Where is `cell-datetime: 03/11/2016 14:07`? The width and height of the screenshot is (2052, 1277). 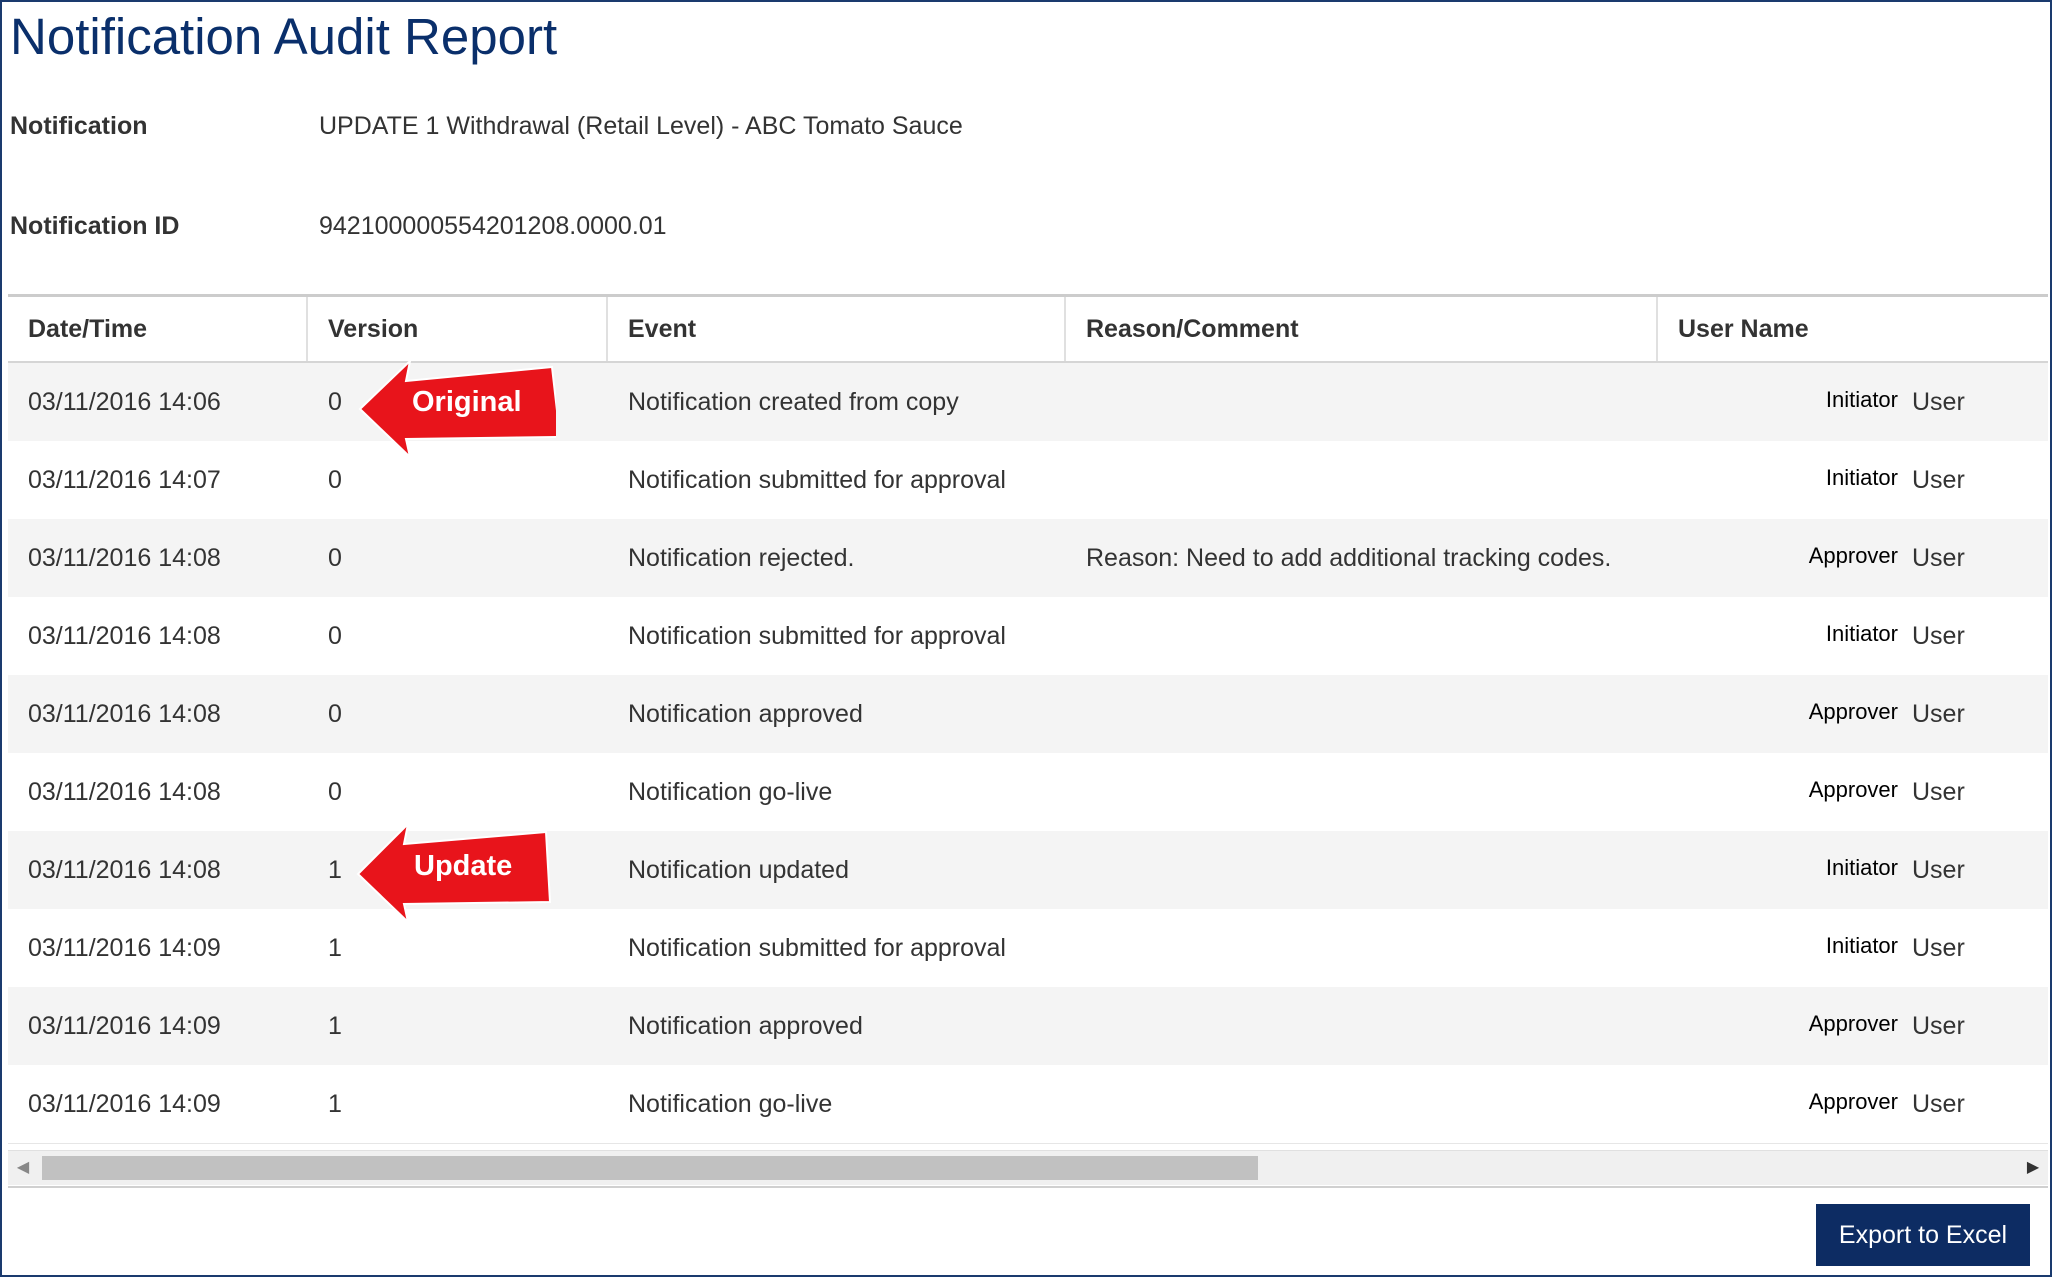
cell-datetime: 03/11/2016 14:07 is located at coordinates (124, 480).